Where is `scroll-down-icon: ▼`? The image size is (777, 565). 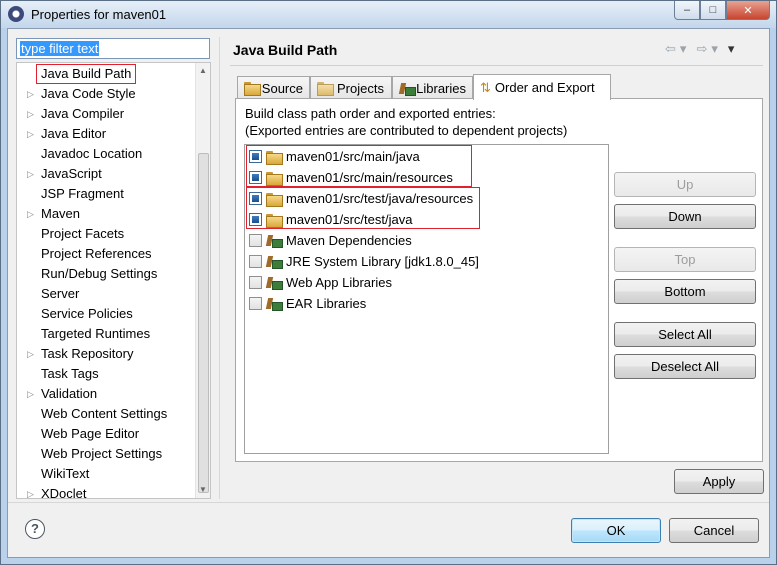
scroll-down-icon: ▼ is located at coordinates (203, 490).